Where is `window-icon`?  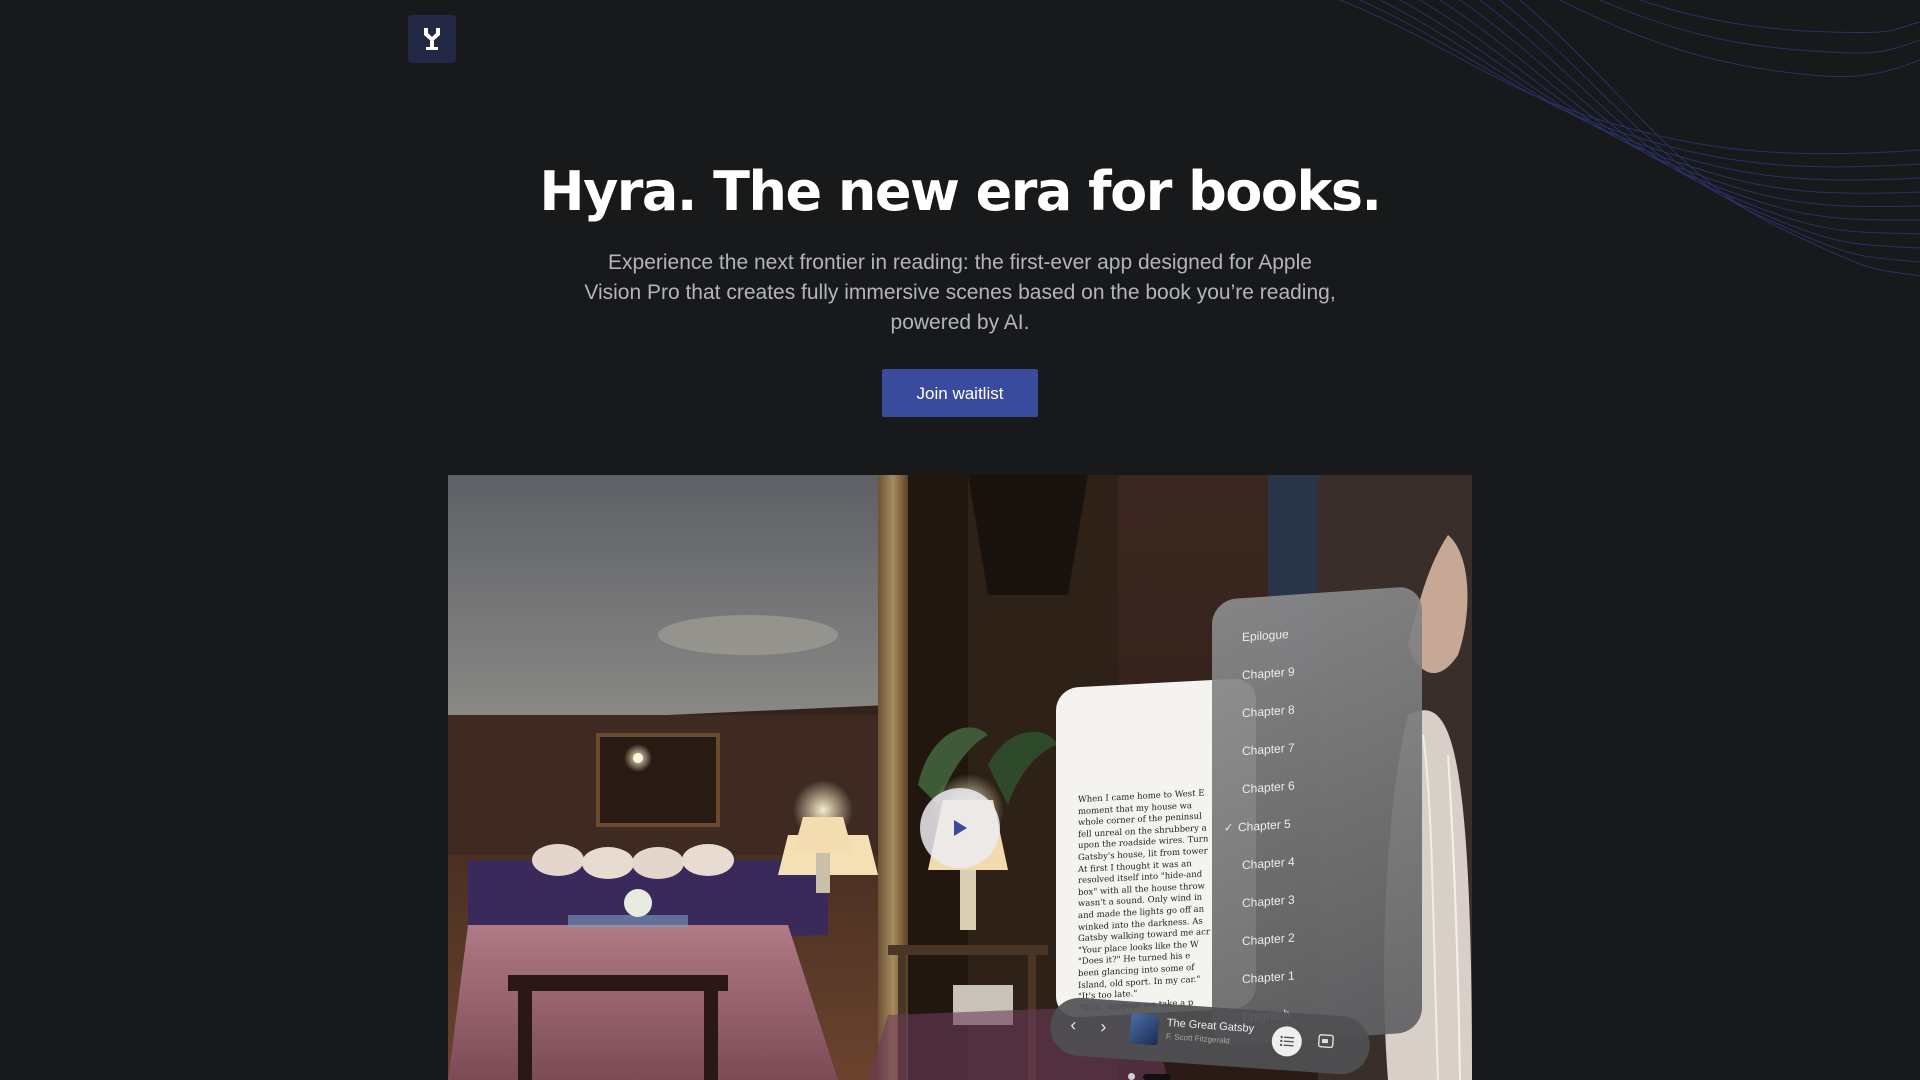 window-icon is located at coordinates (1325, 1041).